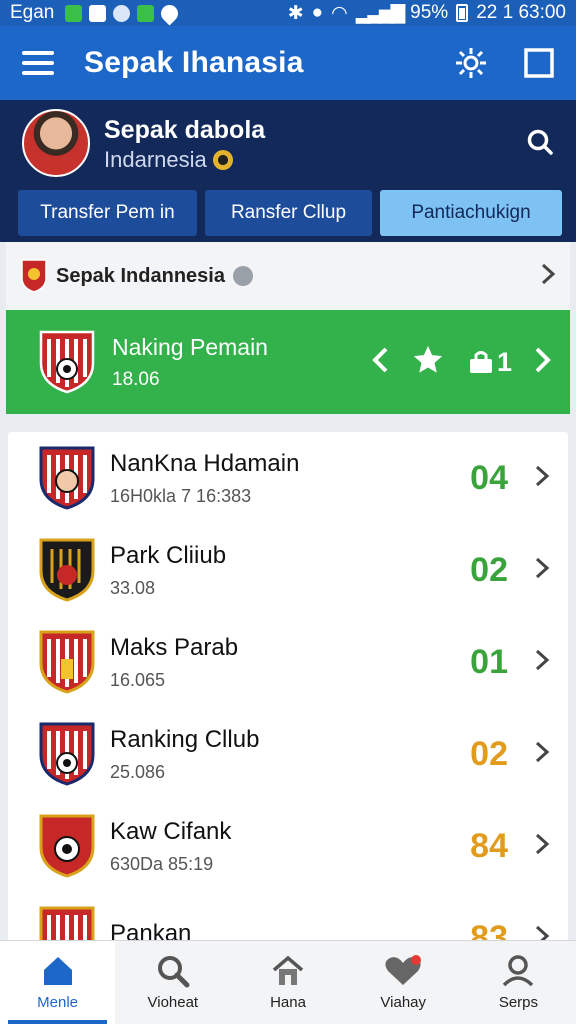 Image resolution: width=576 pixels, height=1024 pixels. I want to click on row-subtitle: 33.08, so click(133, 587).